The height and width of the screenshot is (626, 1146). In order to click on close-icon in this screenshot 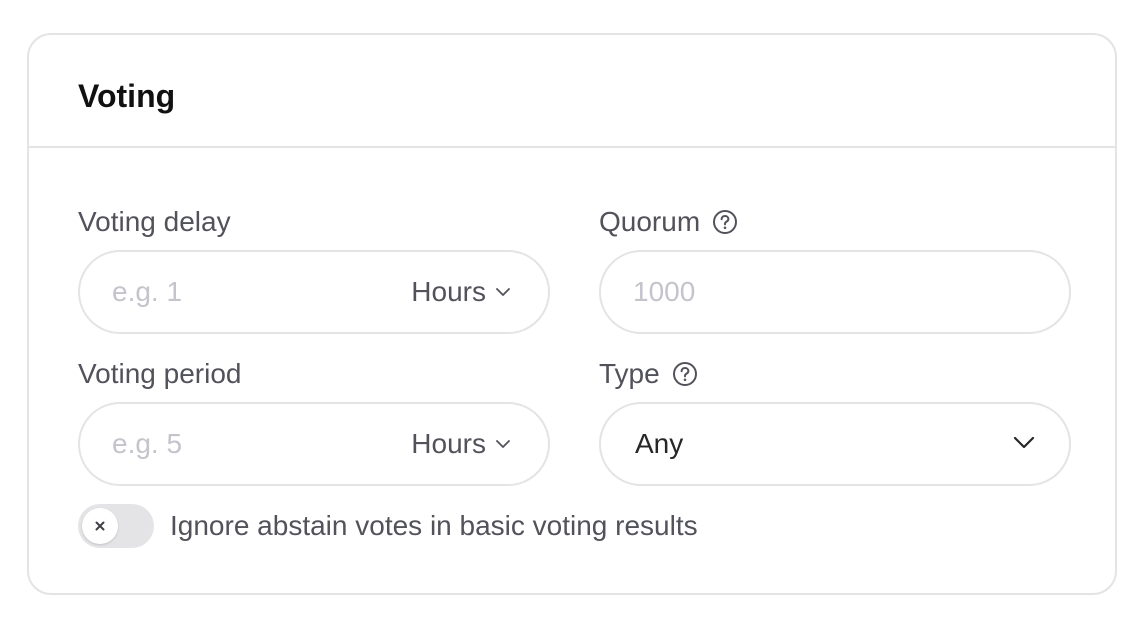, I will do `click(100, 526)`.